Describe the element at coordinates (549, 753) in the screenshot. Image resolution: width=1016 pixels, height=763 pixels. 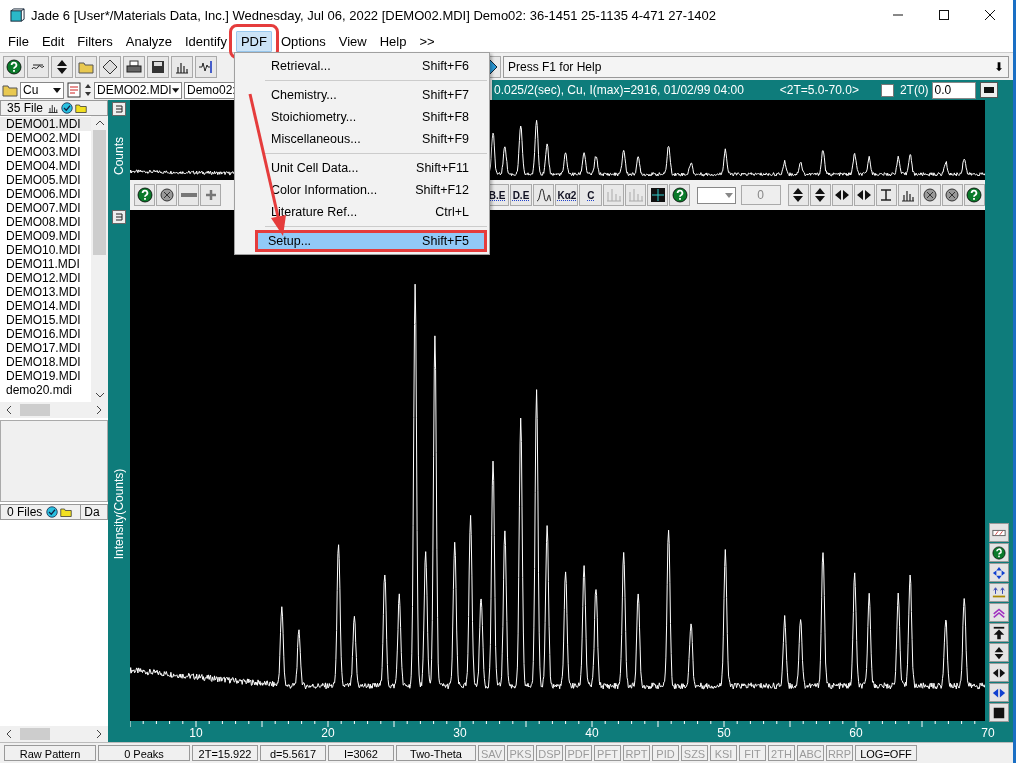
I see `status-cell: DSP` at that location.